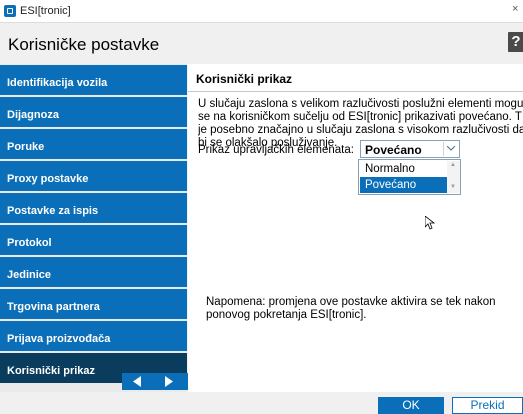 The height and width of the screenshot is (414, 523). What do you see at coordinates (487, 405) in the screenshot?
I see `cancel-button: Prekid` at bounding box center [487, 405].